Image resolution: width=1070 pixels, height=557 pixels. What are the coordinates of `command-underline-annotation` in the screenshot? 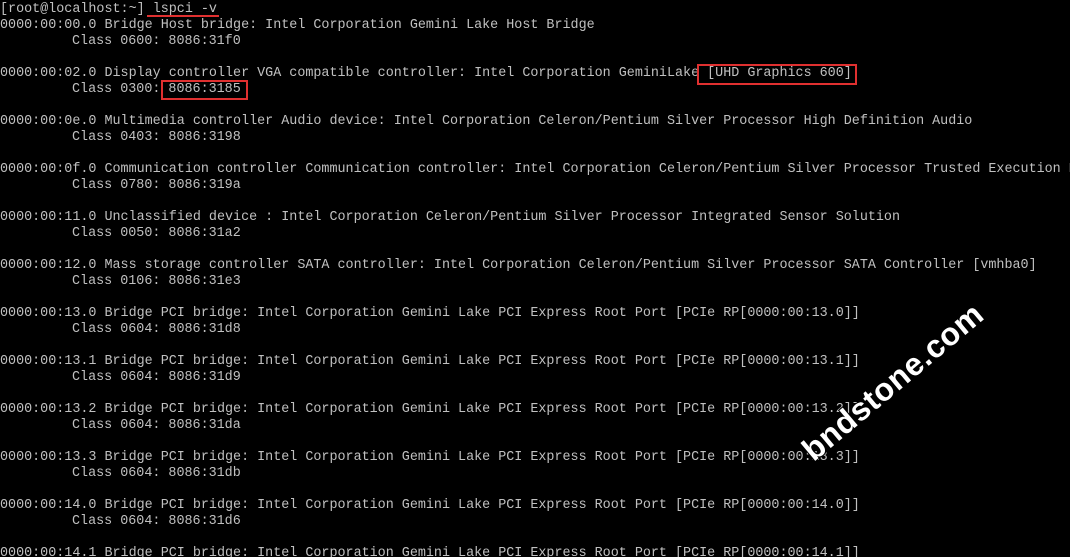 It's located at (183, 16).